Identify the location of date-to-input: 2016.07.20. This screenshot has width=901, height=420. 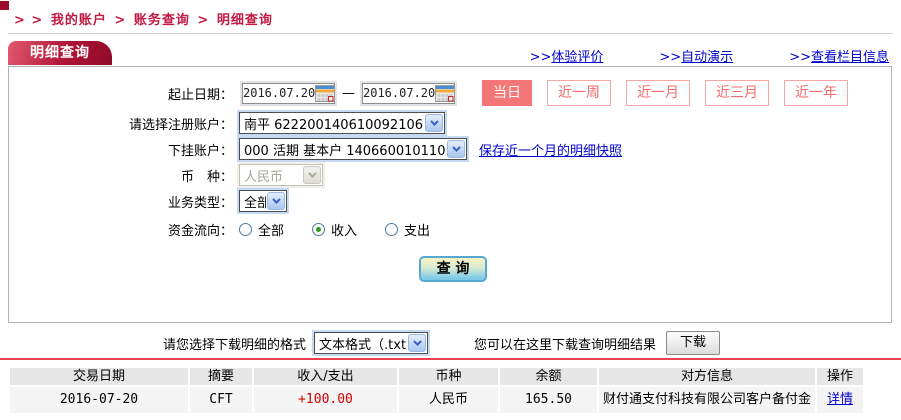
(409, 93).